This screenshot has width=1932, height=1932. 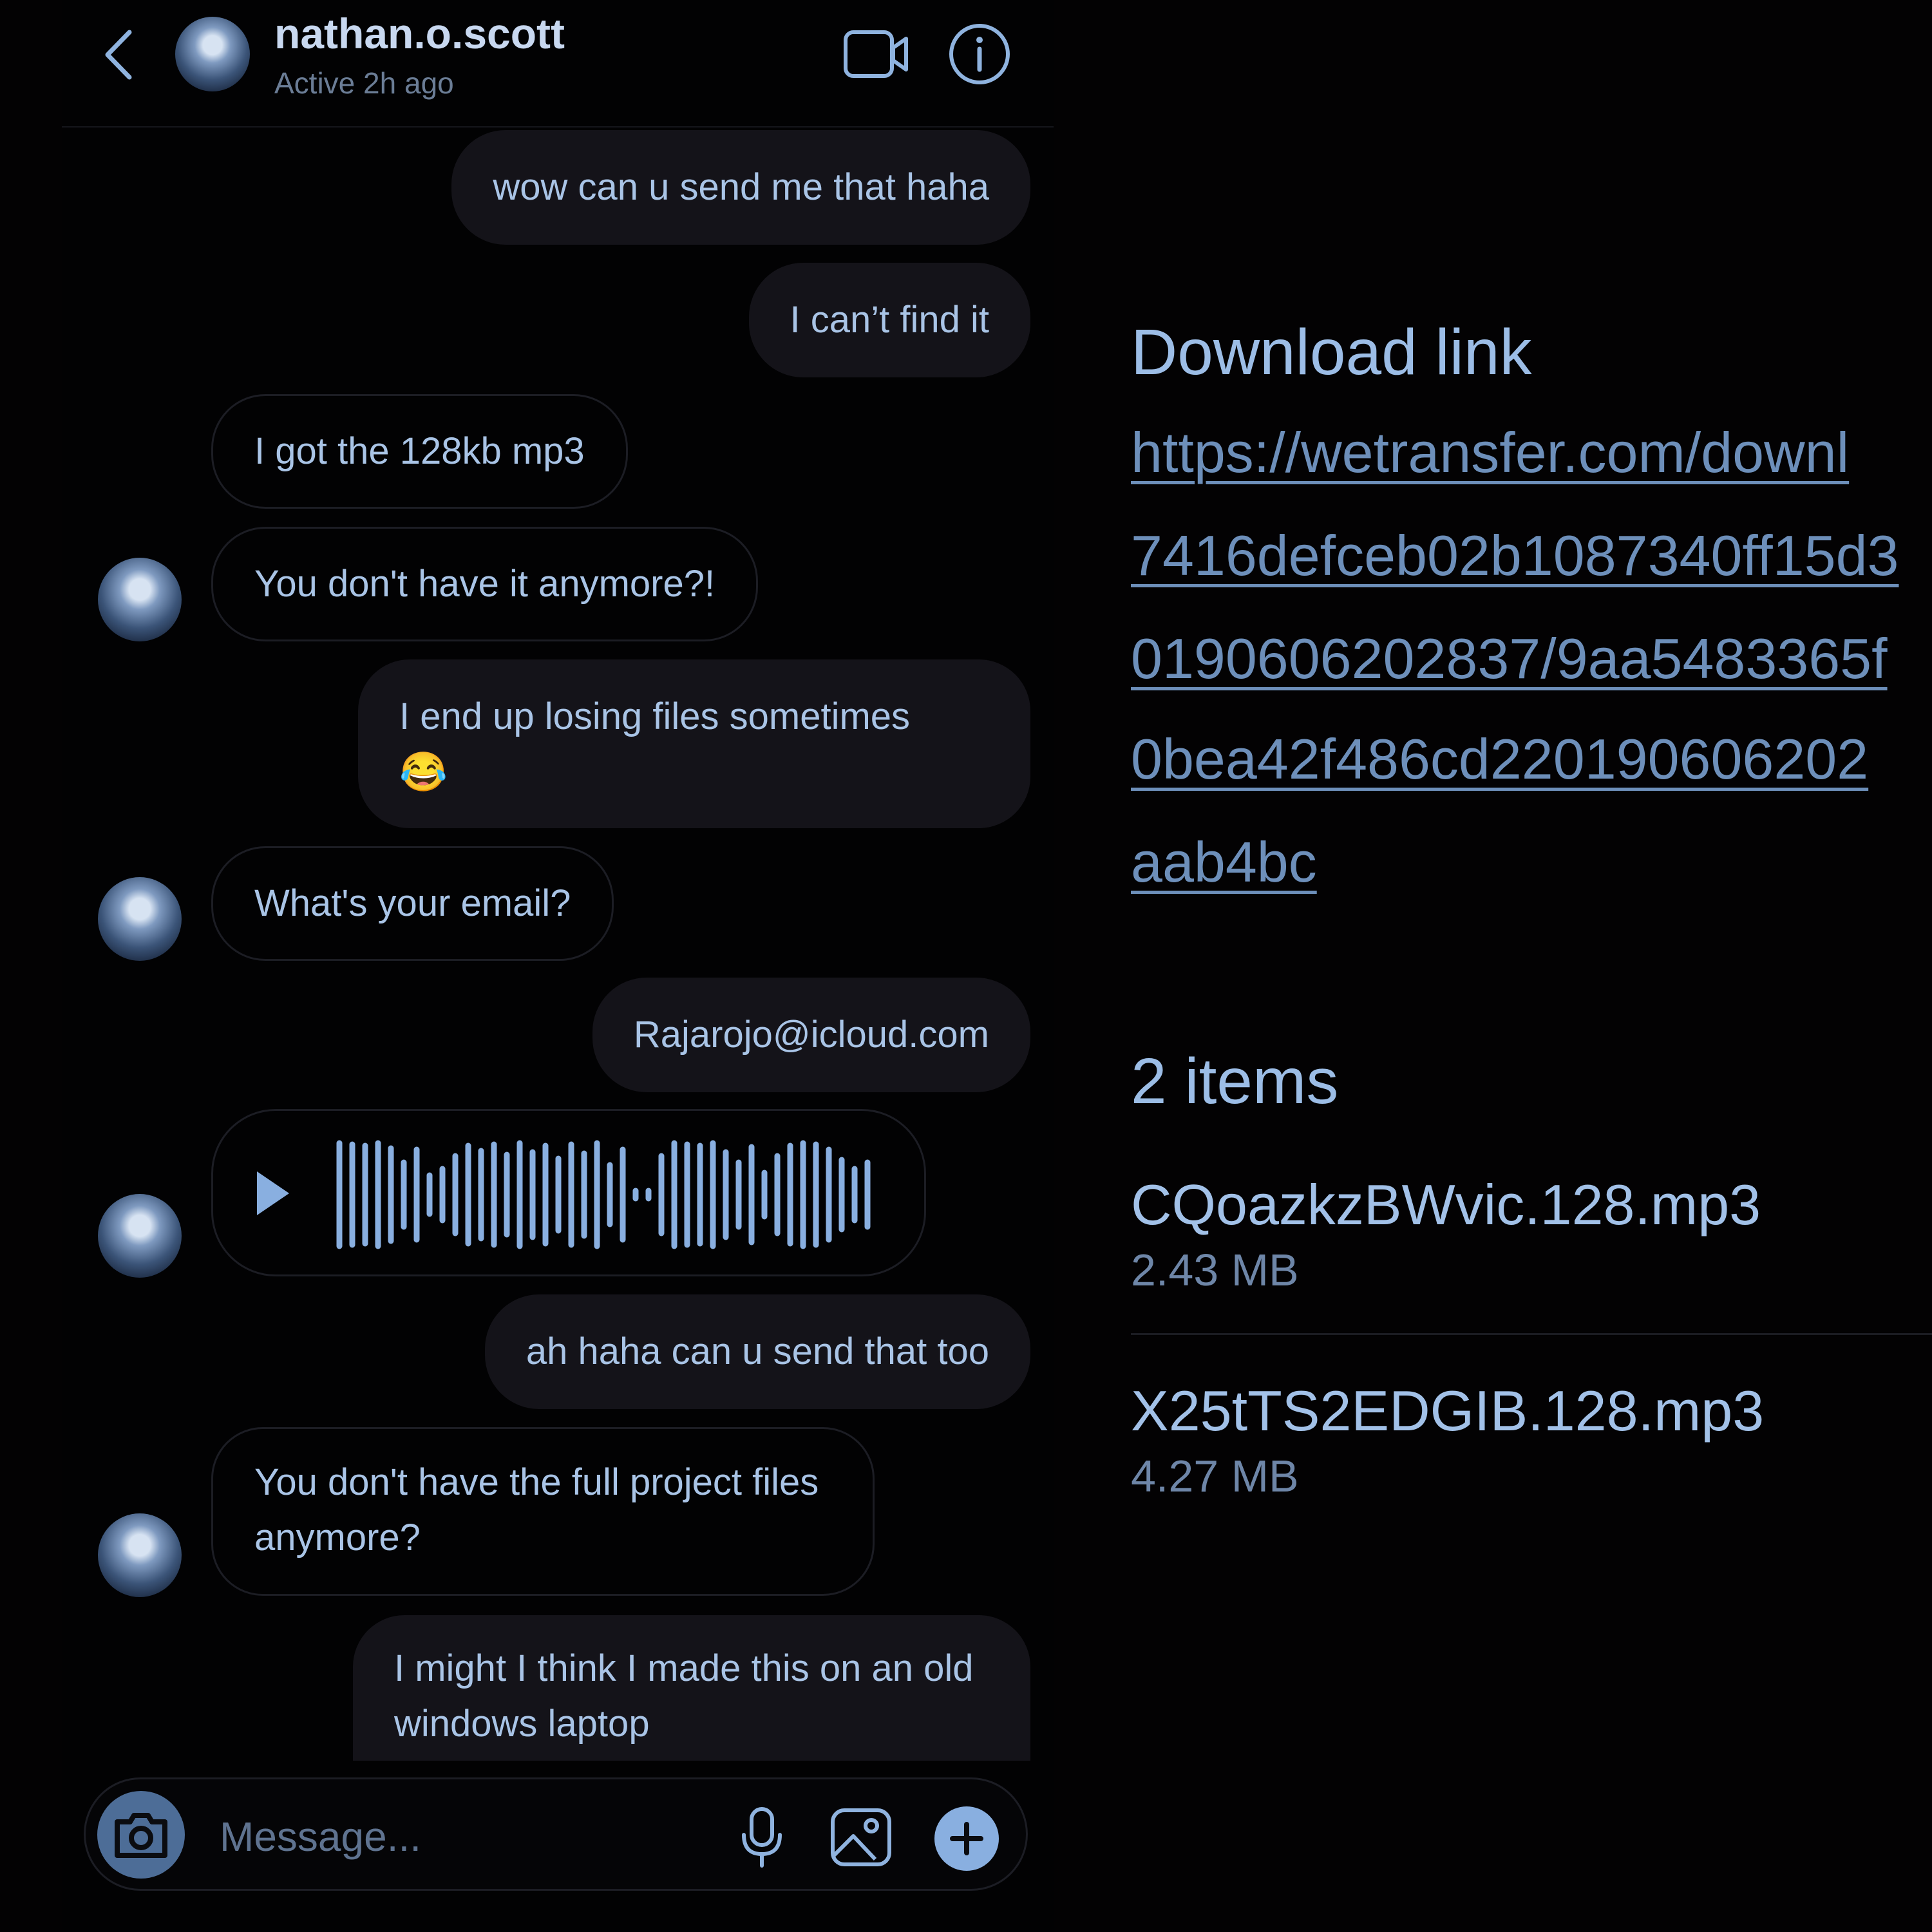 I want to click on chevron-left-icon, so click(x=119, y=55).